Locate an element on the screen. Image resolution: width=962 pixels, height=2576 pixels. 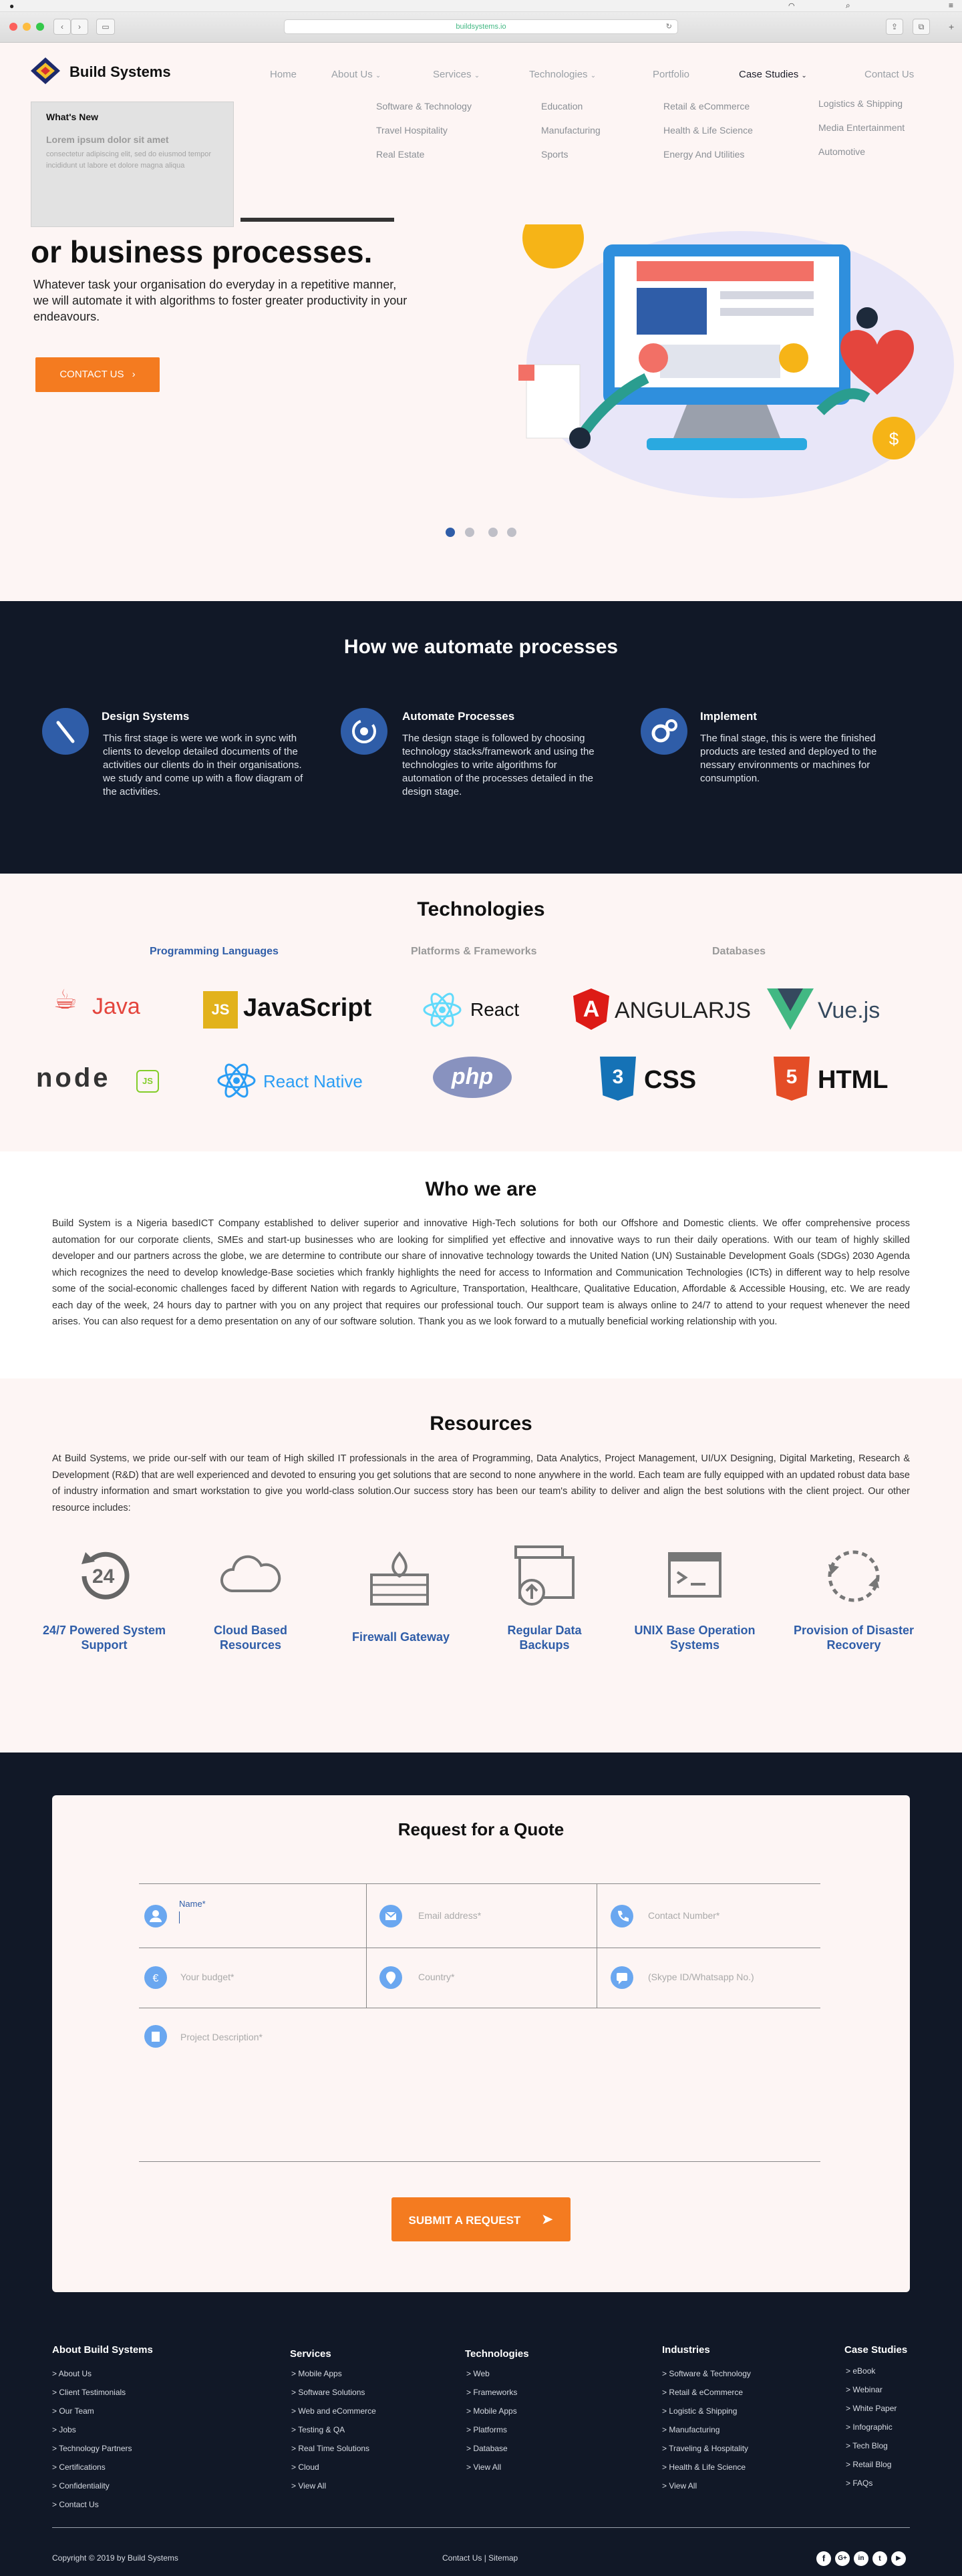
footer-link: > Webinar is located at coordinates (864, 2390).